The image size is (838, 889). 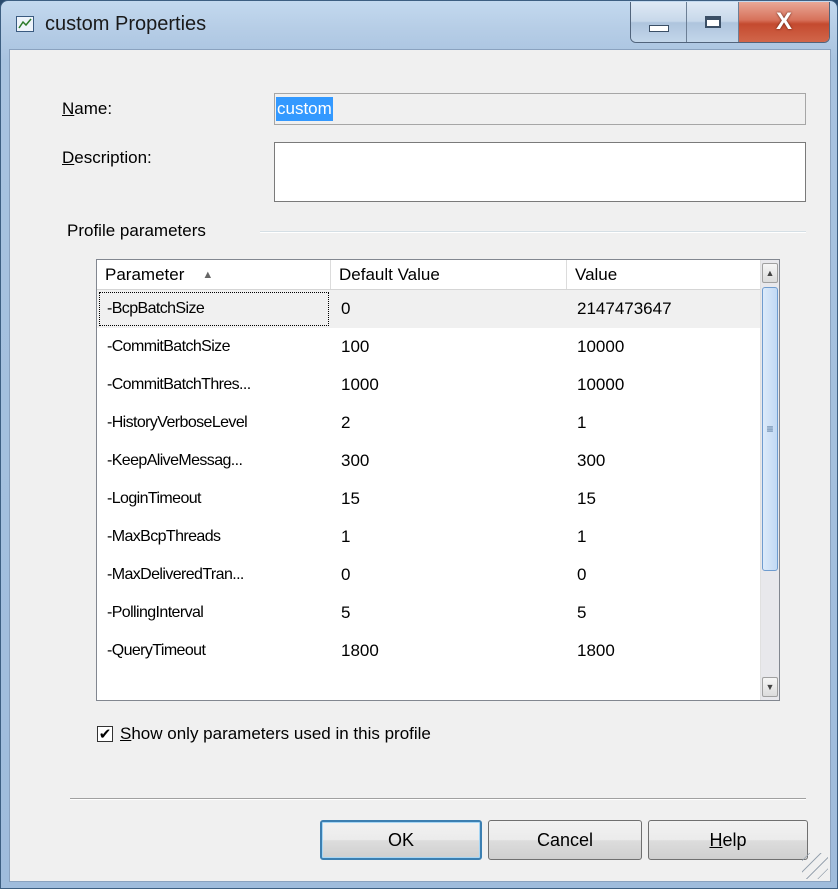 I want to click on minimize-icon, so click(x=658, y=28).